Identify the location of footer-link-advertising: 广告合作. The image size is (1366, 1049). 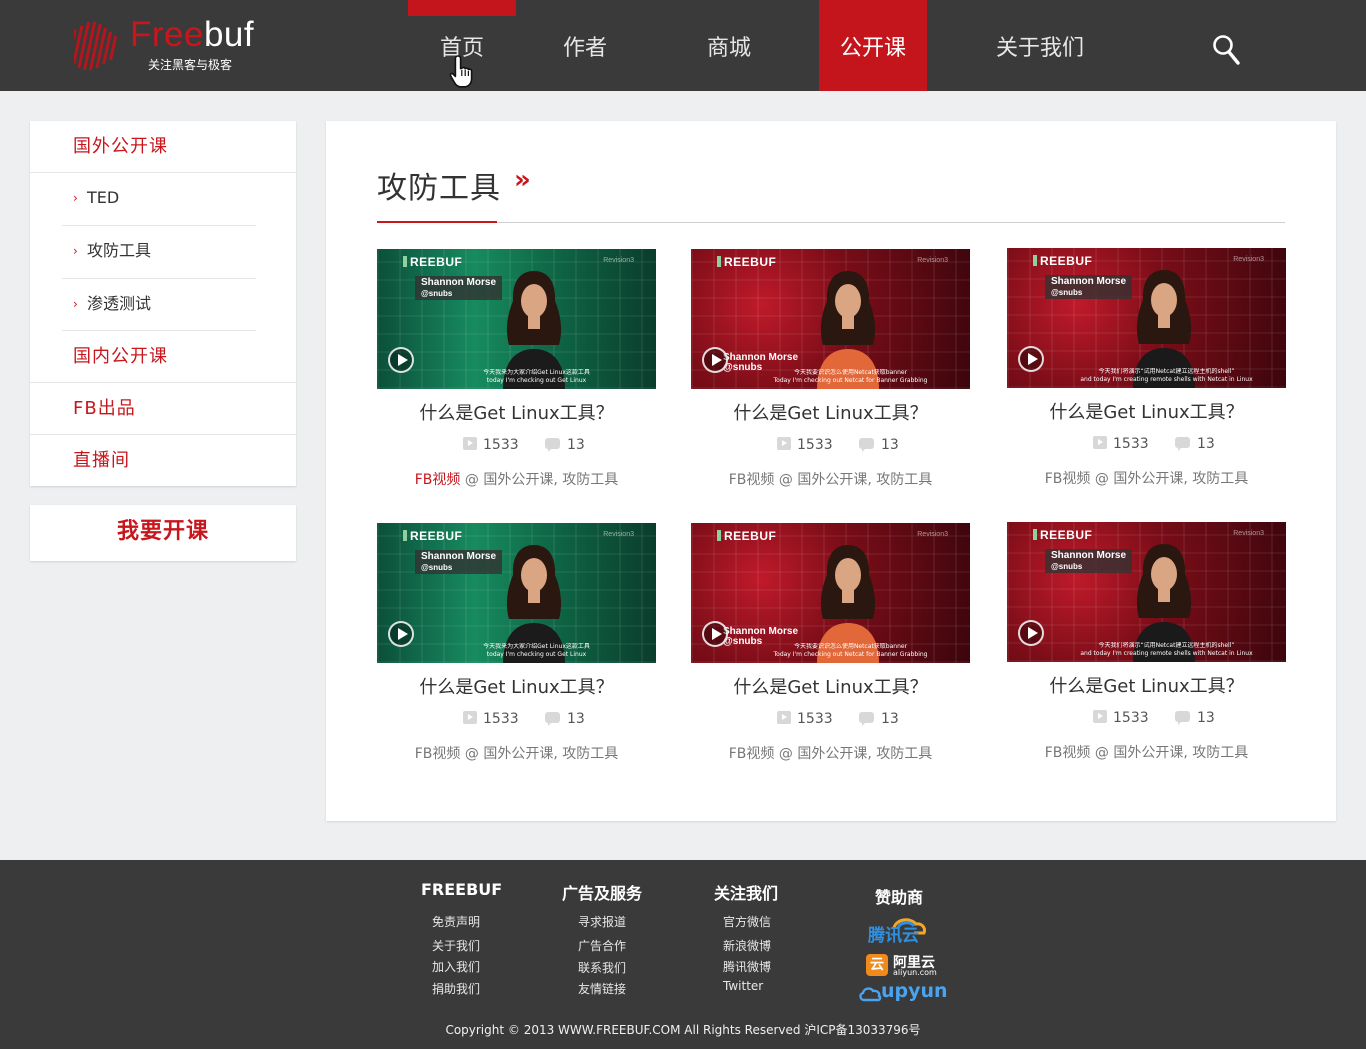
(602, 945).